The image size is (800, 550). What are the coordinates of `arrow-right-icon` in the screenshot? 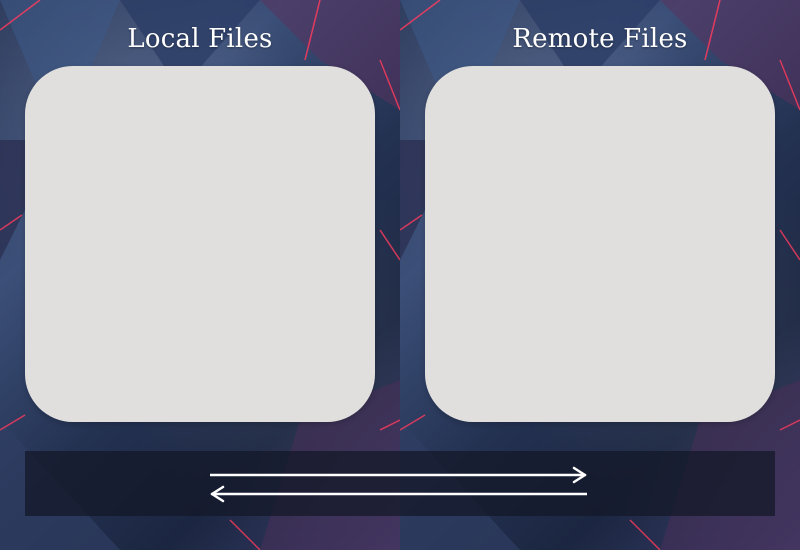 It's located at (400, 475).